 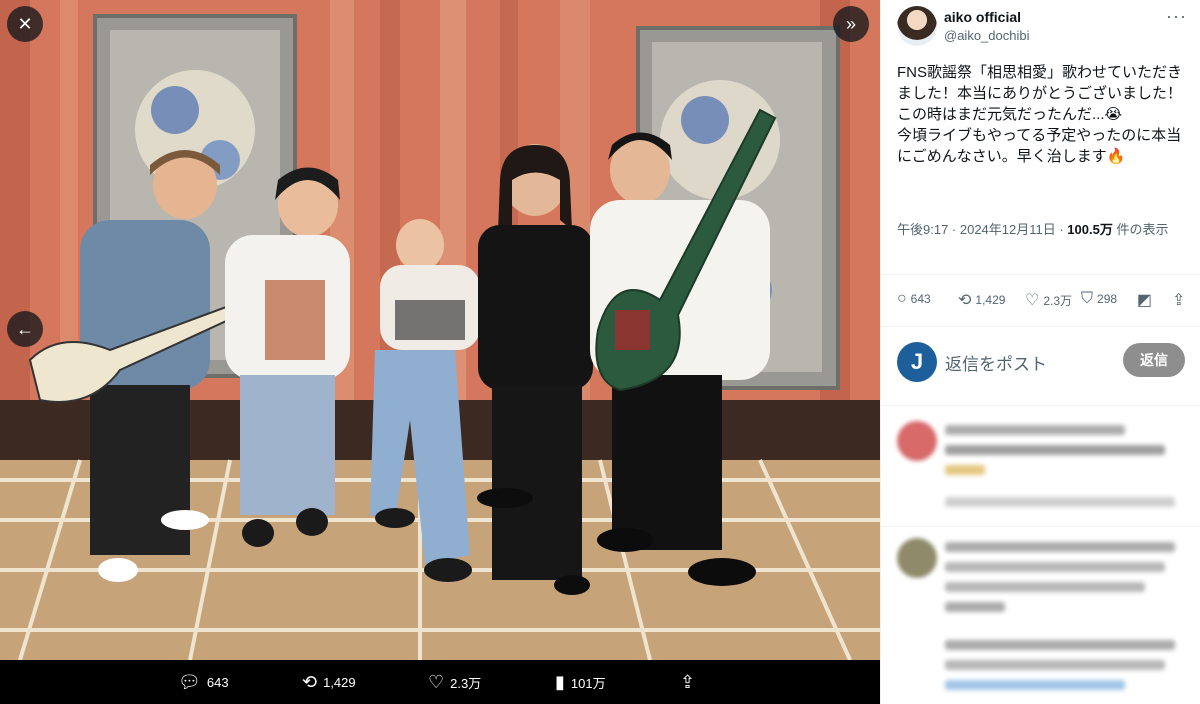 I want to click on media-repost-count: 1,429, so click(x=339, y=682).